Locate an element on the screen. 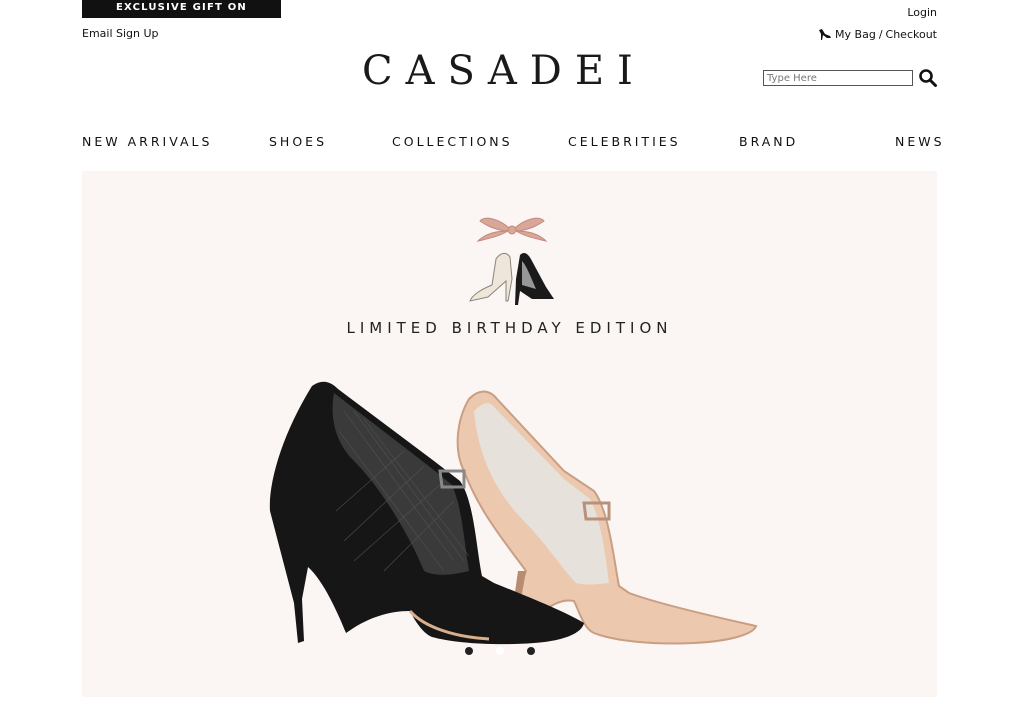 Image resolution: width=1021 pixels, height=704 pixels. my-bag-link: My Bag is located at coordinates (855, 34).